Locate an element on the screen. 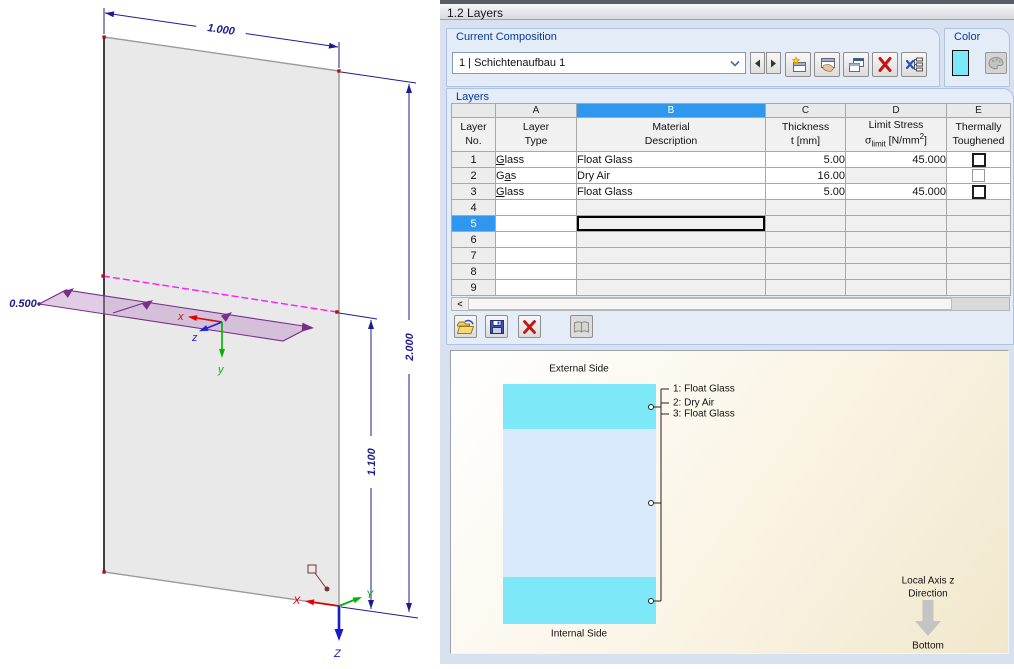 This screenshot has height=669, width=1014. column-header-C: C is located at coordinates (805, 110).